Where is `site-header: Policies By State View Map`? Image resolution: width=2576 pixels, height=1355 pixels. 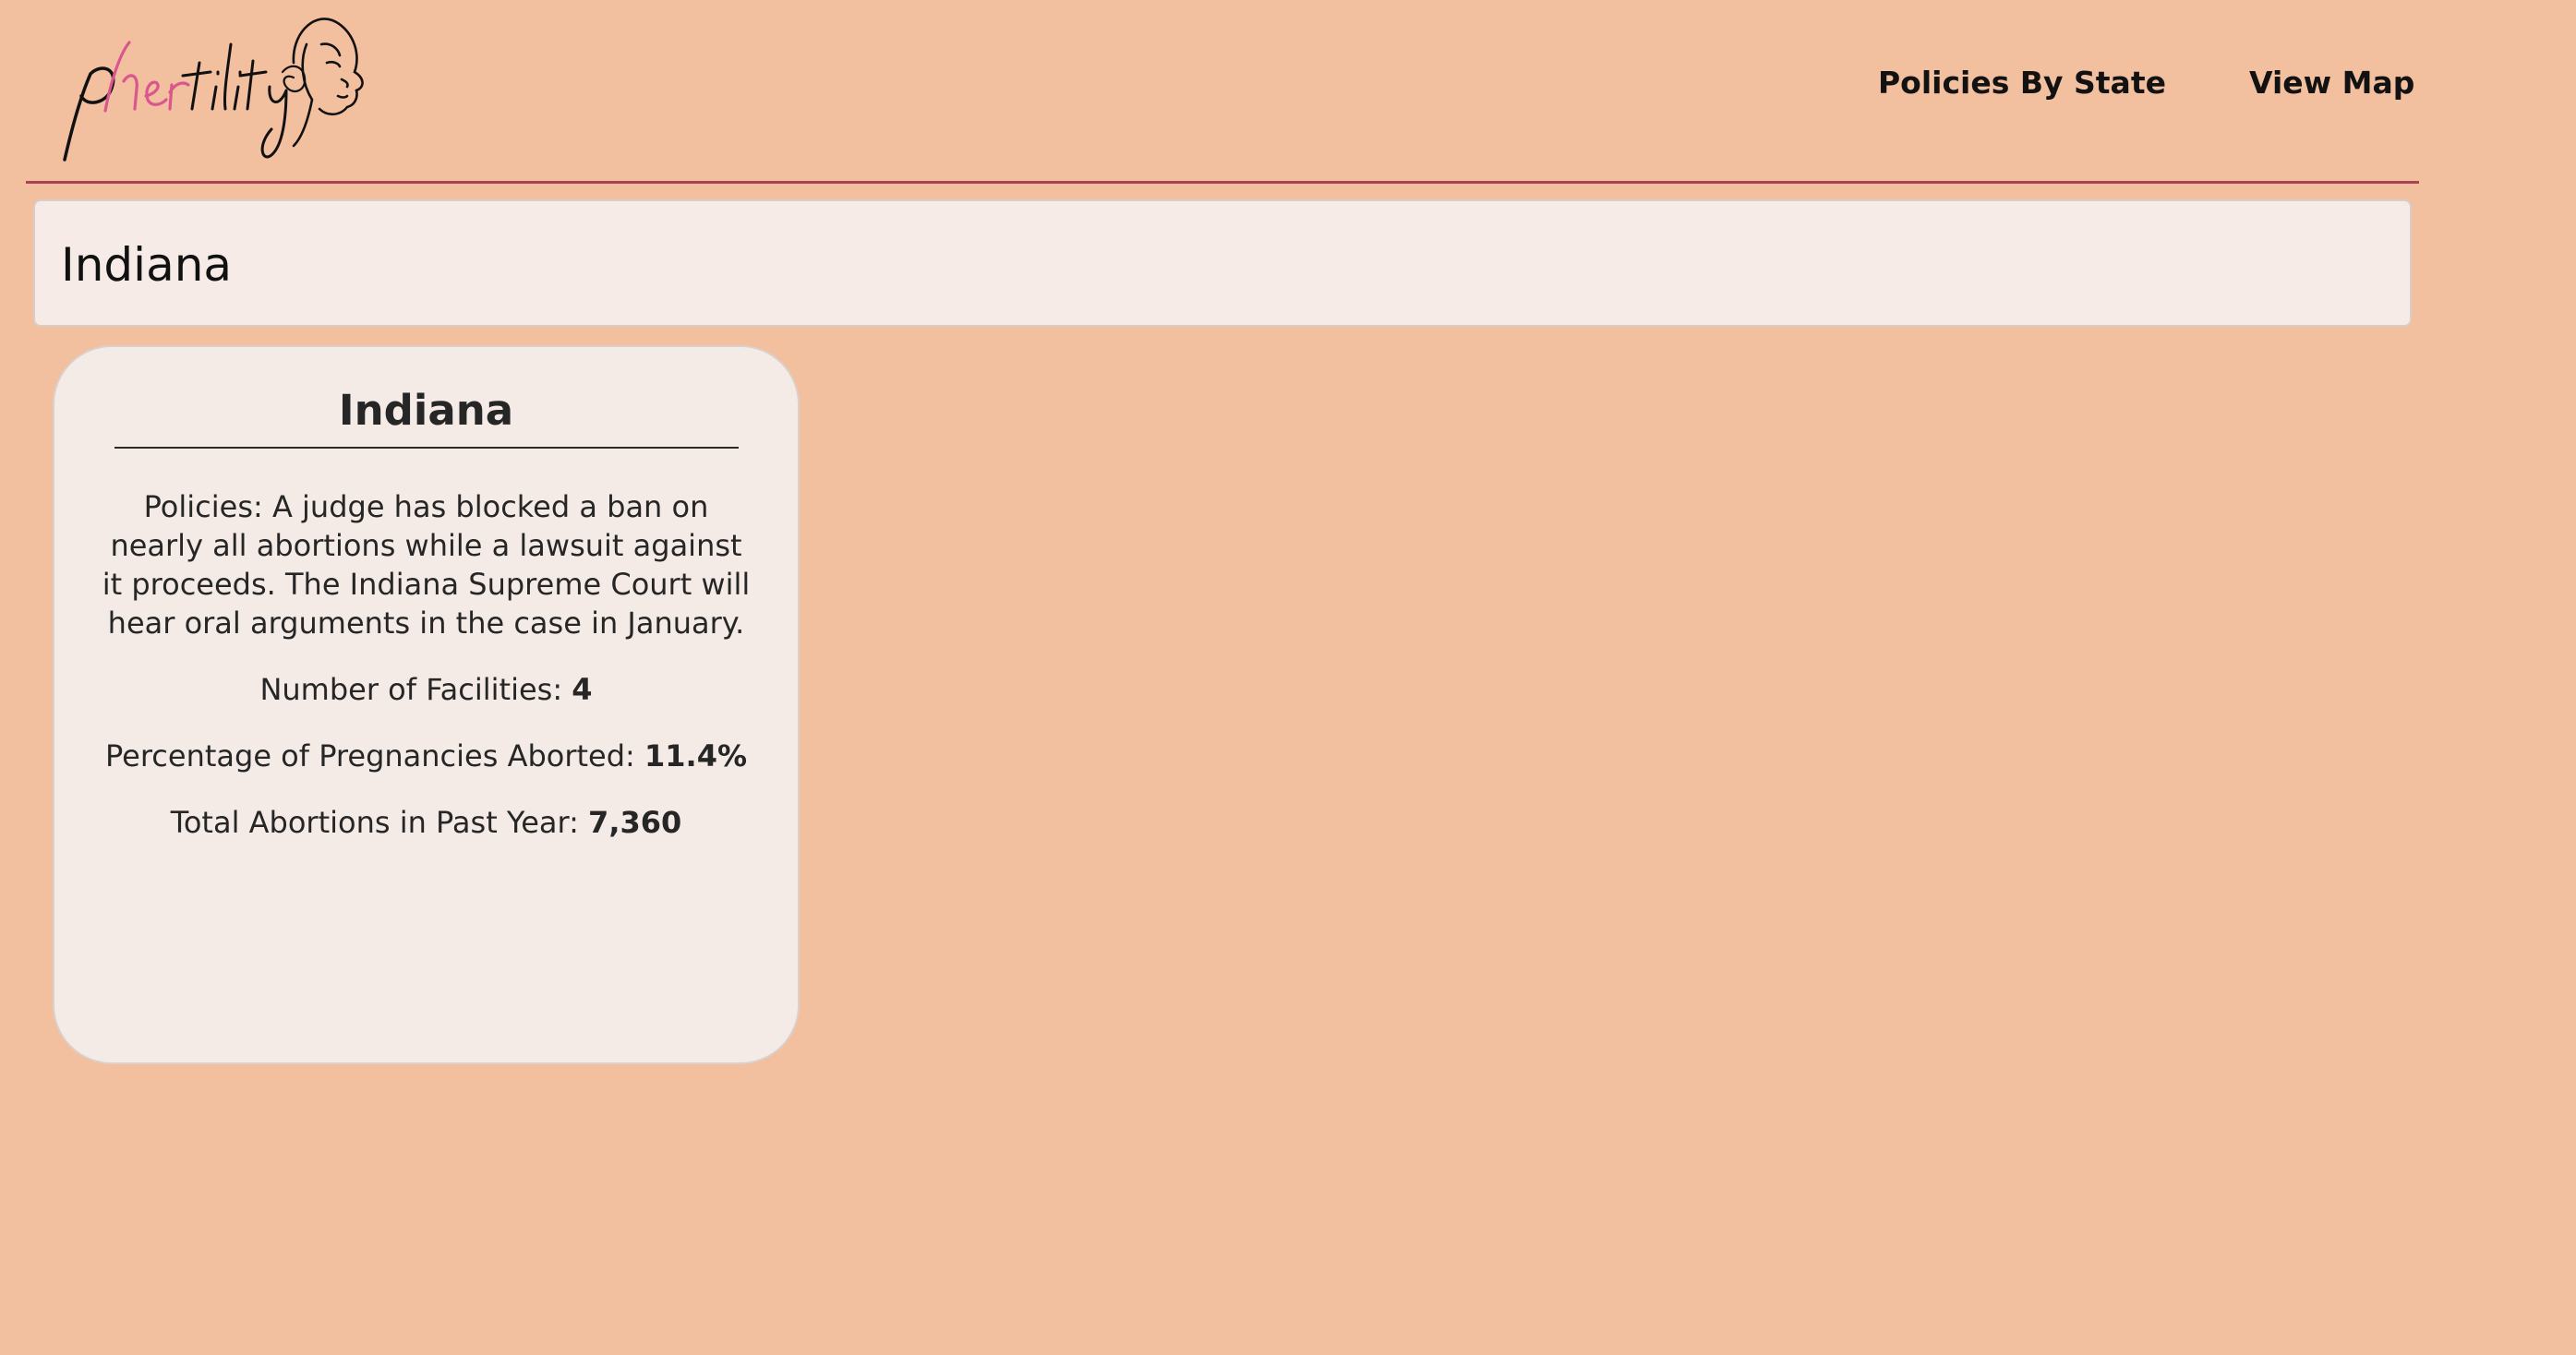 site-header: Policies By State View Map is located at coordinates (1209, 92).